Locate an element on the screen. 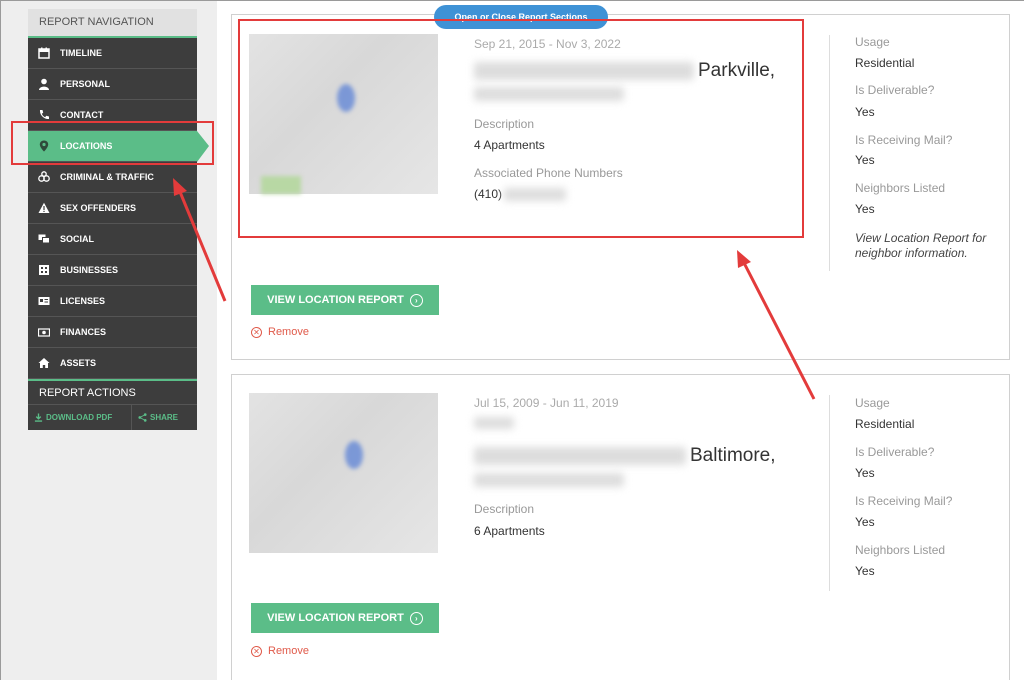  nav-item-criminal-traffic: CRIMINAL & TRAFFIC is located at coordinates (112, 177).